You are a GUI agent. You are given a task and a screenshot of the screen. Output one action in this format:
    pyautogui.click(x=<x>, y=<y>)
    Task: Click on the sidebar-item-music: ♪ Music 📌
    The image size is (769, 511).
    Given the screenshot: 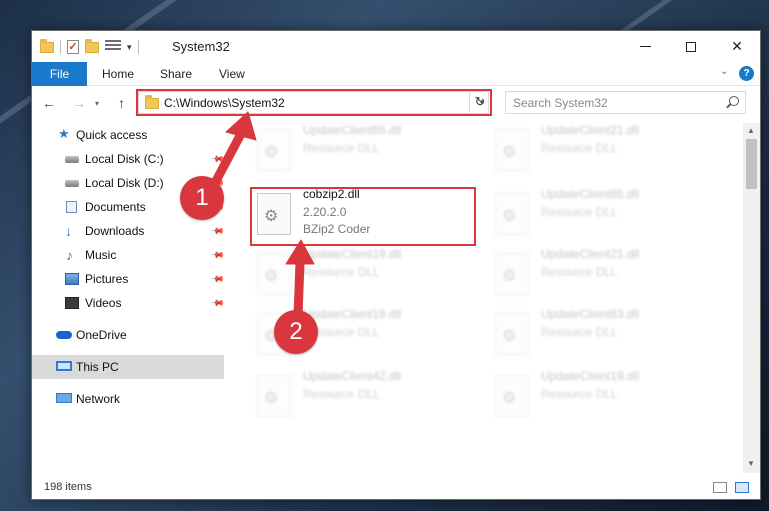 What is the action you would take?
    pyautogui.click(x=128, y=255)
    